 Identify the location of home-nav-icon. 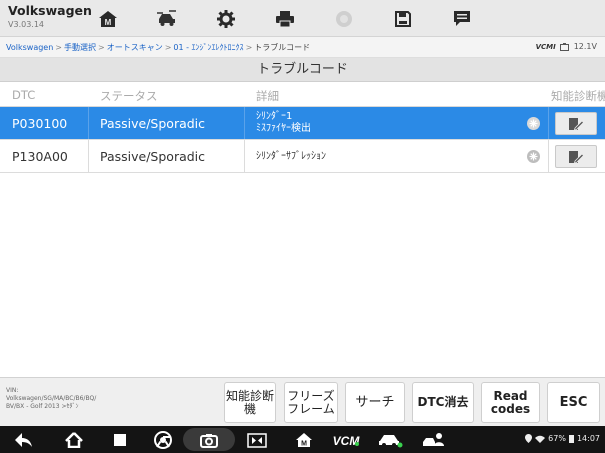
(74, 440).